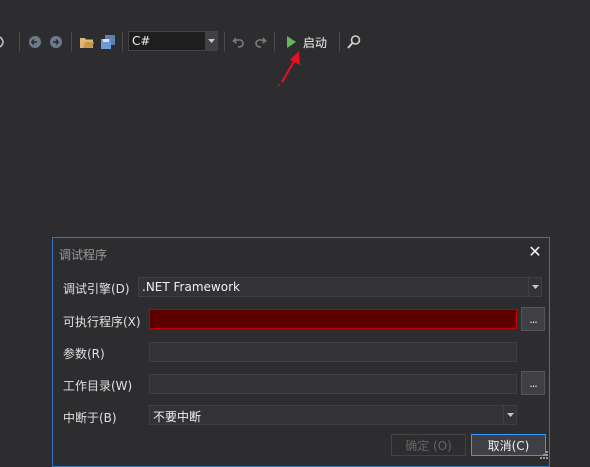 This screenshot has width=590, height=467. Describe the element at coordinates (354, 42) in the screenshot. I see `find-icon` at that location.